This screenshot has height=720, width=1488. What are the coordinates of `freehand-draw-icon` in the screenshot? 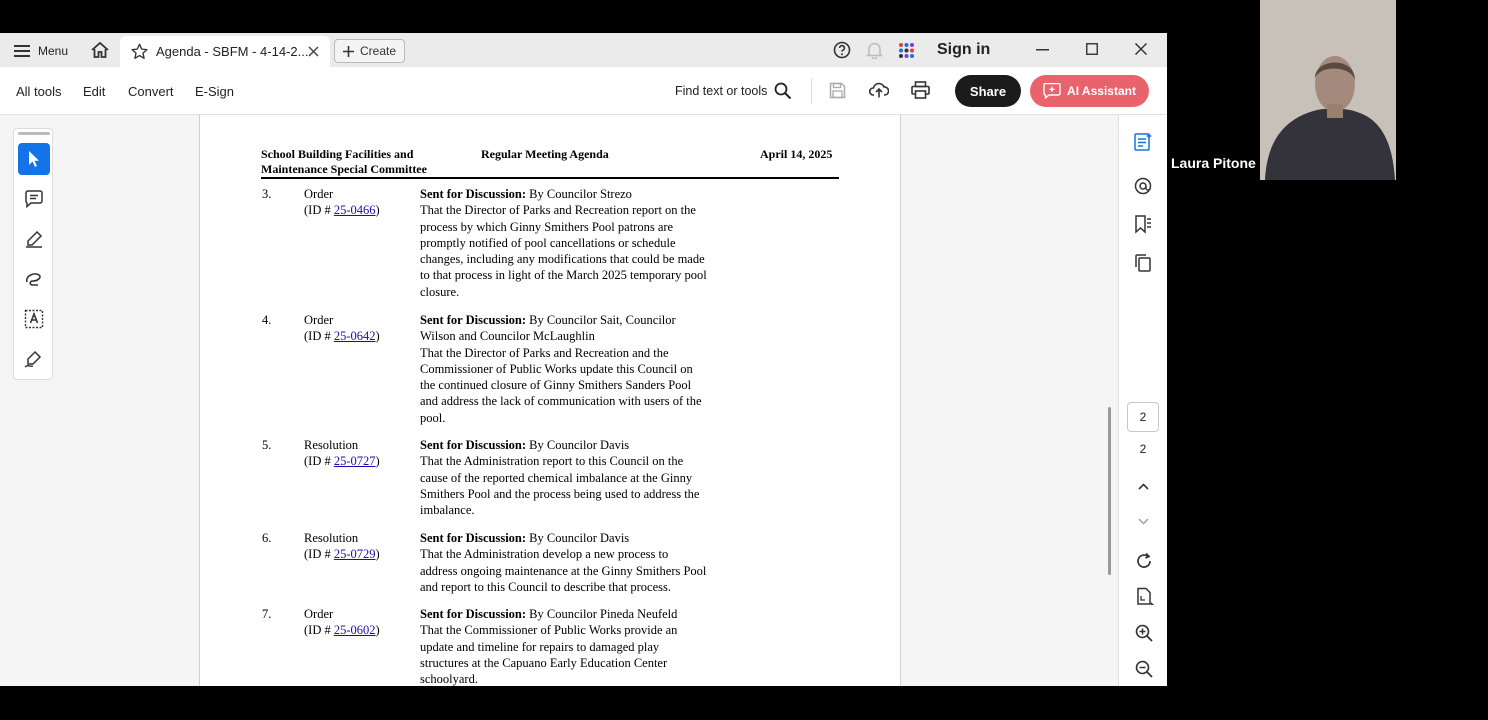 It's located at (34, 279).